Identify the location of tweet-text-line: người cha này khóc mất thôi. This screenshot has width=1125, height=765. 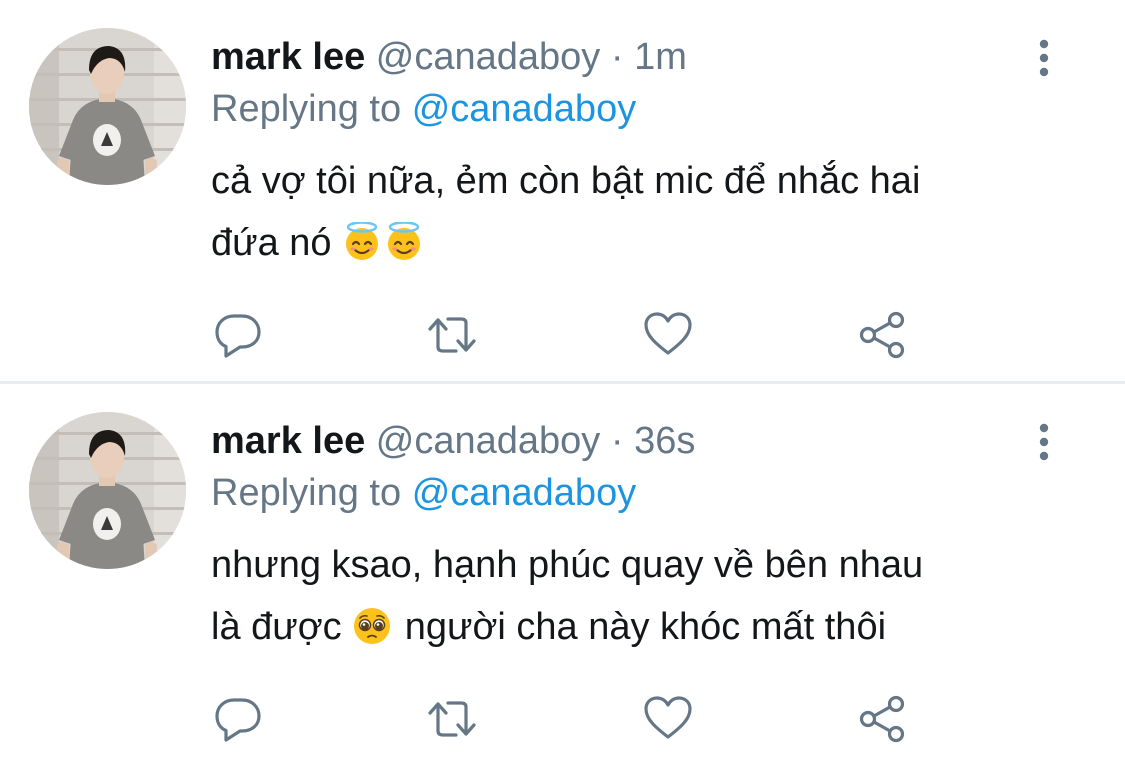
(645, 627).